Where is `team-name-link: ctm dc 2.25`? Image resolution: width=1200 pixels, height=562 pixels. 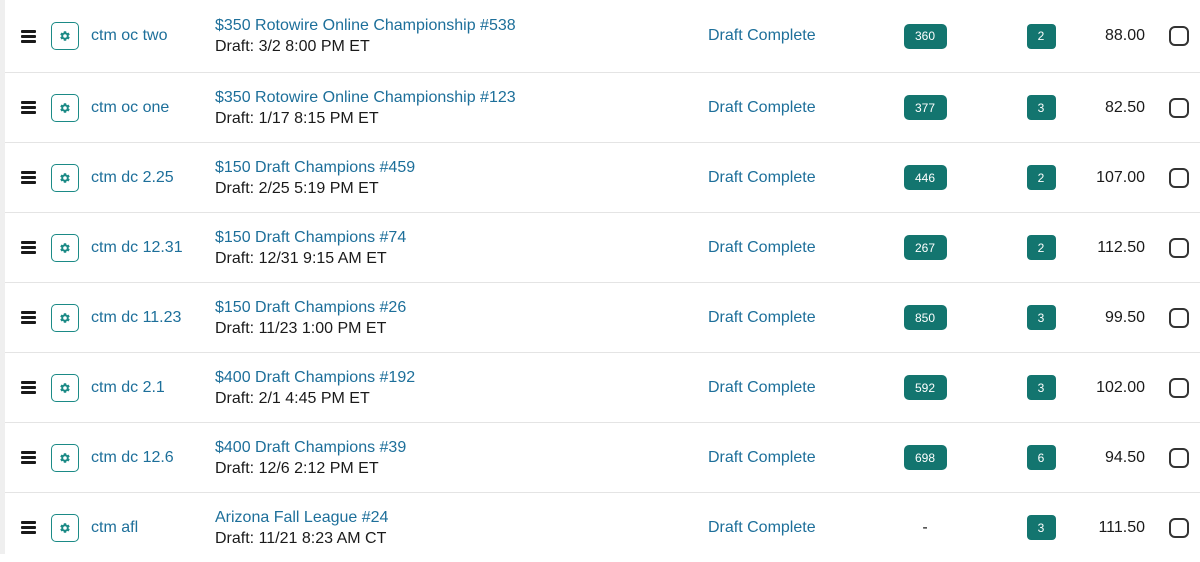
team-name-link: ctm dc 2.25 is located at coordinates (151, 177).